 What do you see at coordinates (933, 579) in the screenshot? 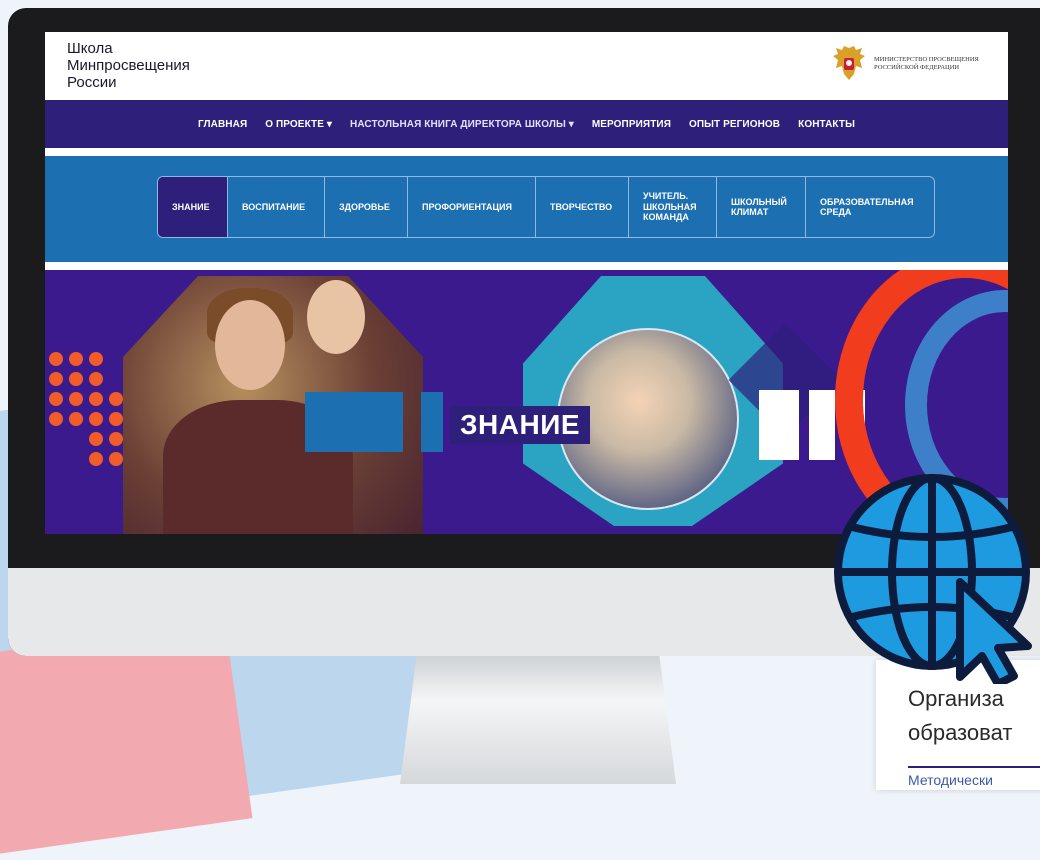
I see `globe-icon` at bounding box center [933, 579].